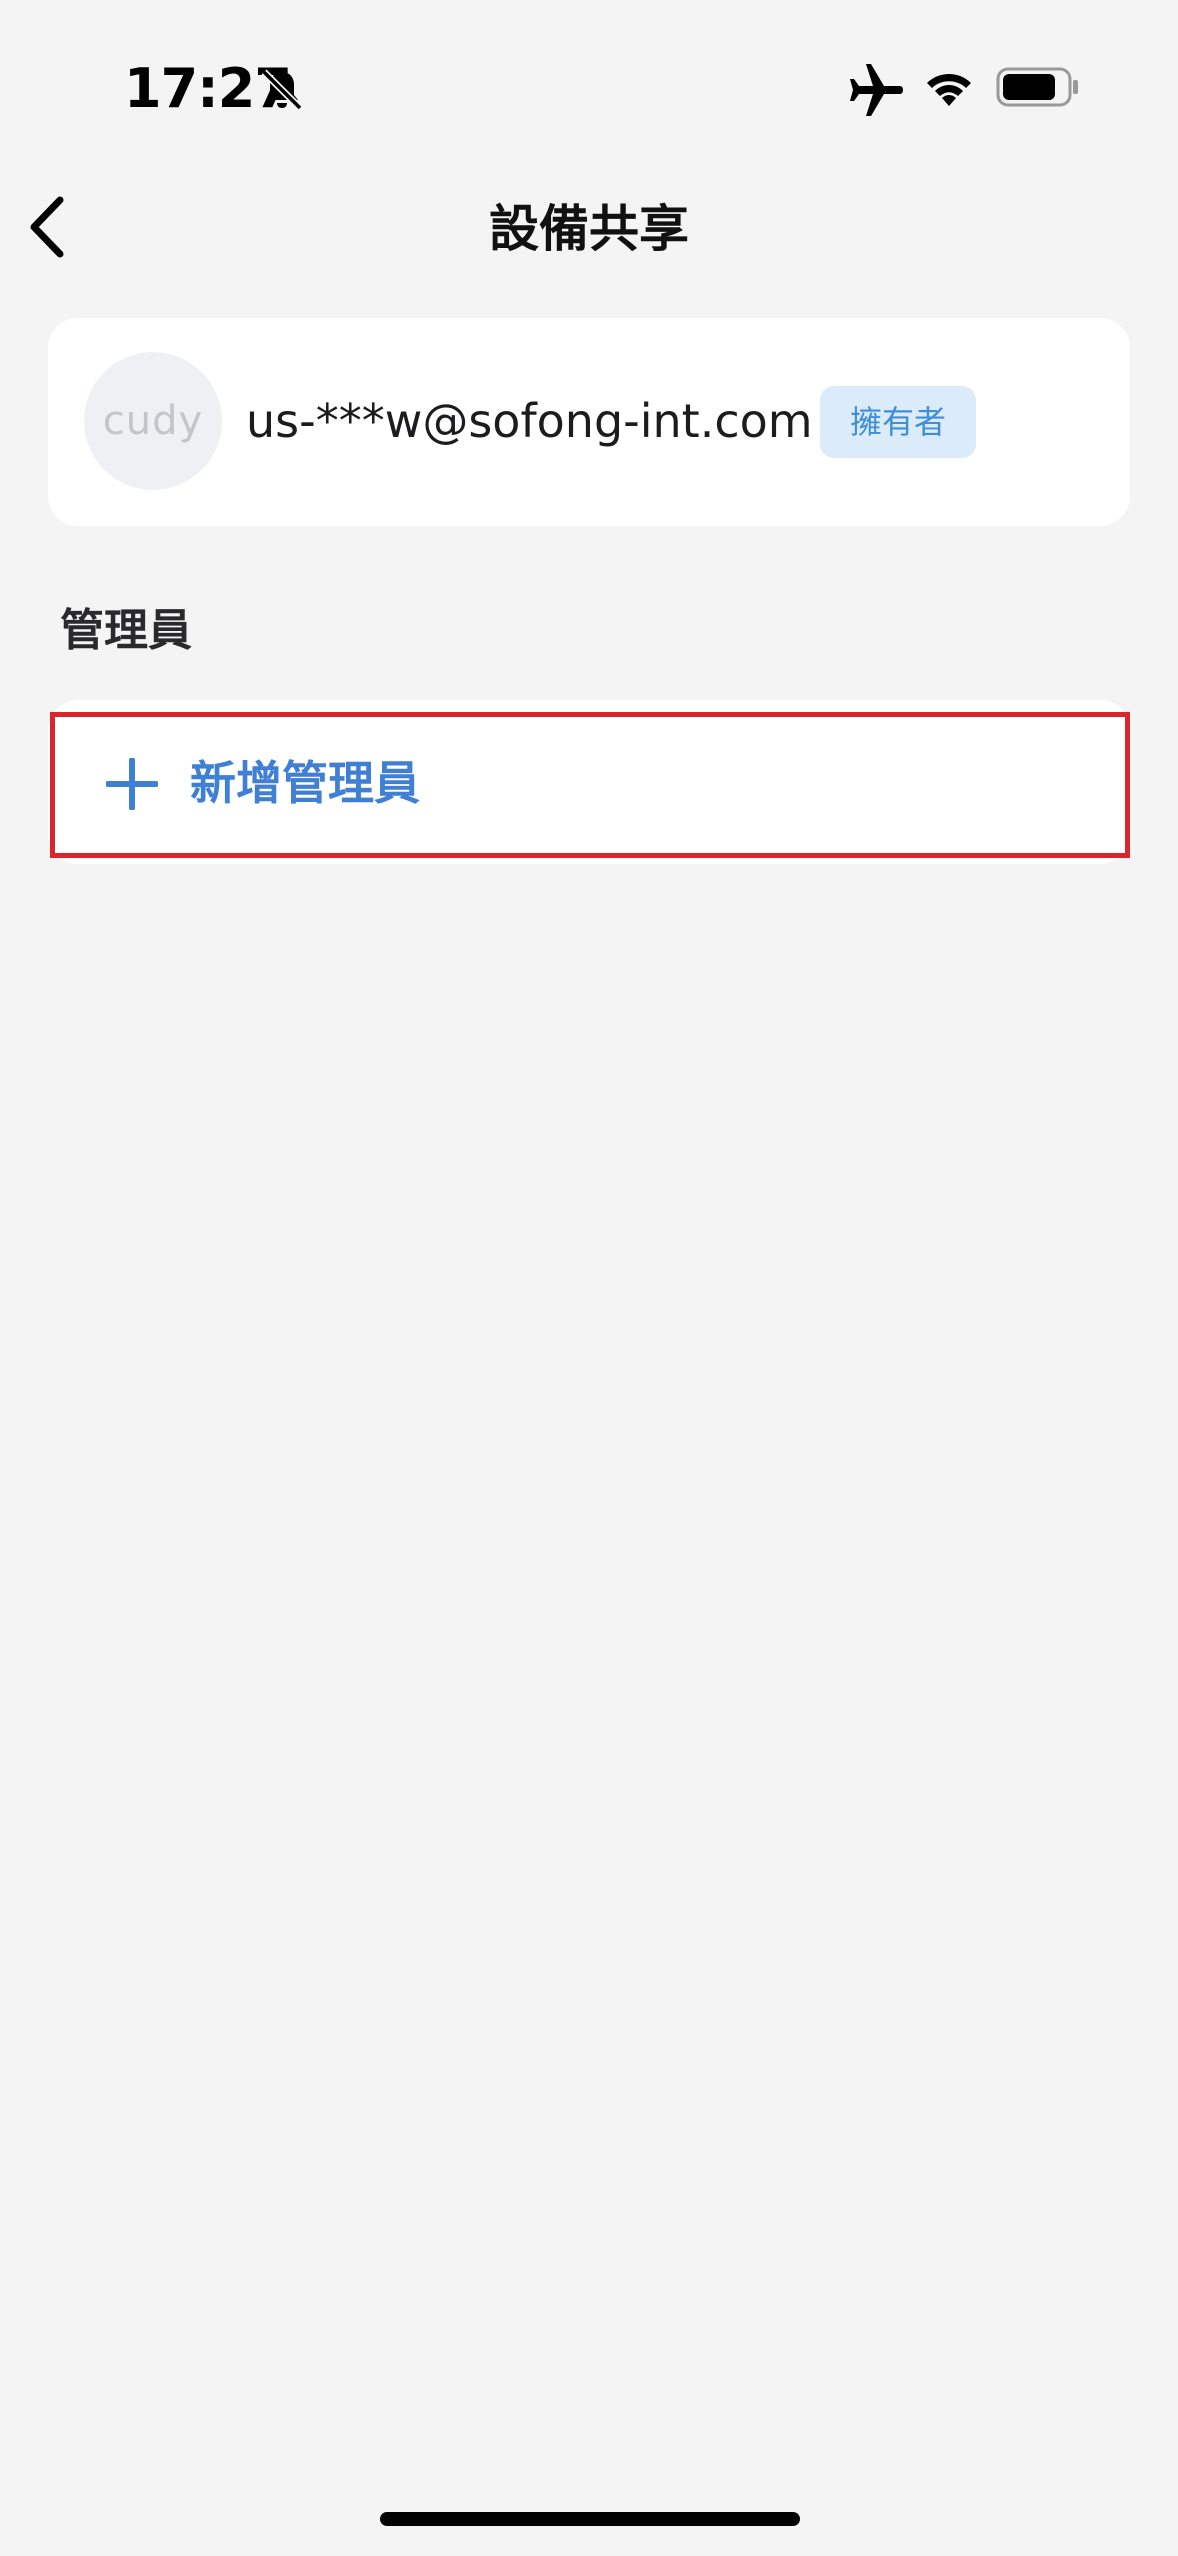 The width and height of the screenshot is (1178, 2556). I want to click on nav-bar: 設備共享, so click(589, 225).